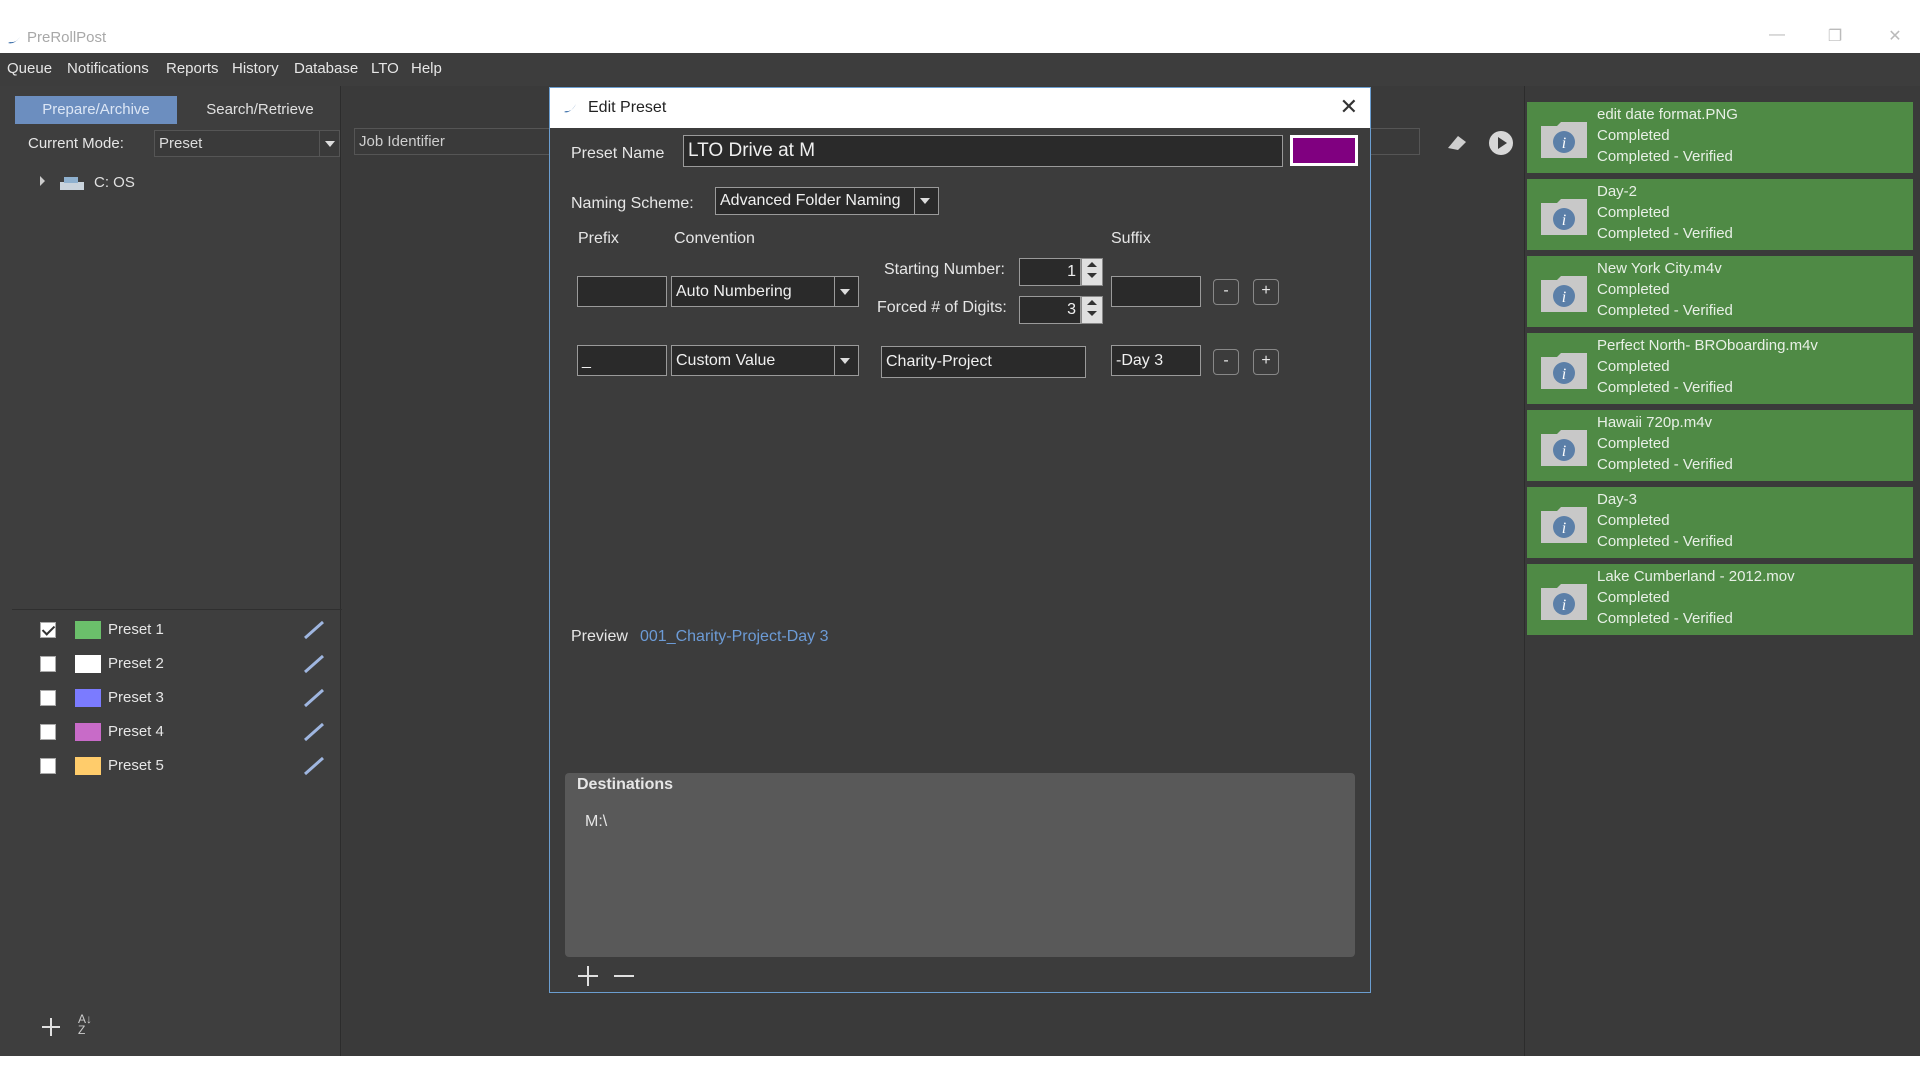  I want to click on current-mode-select: Preset, so click(247, 143).